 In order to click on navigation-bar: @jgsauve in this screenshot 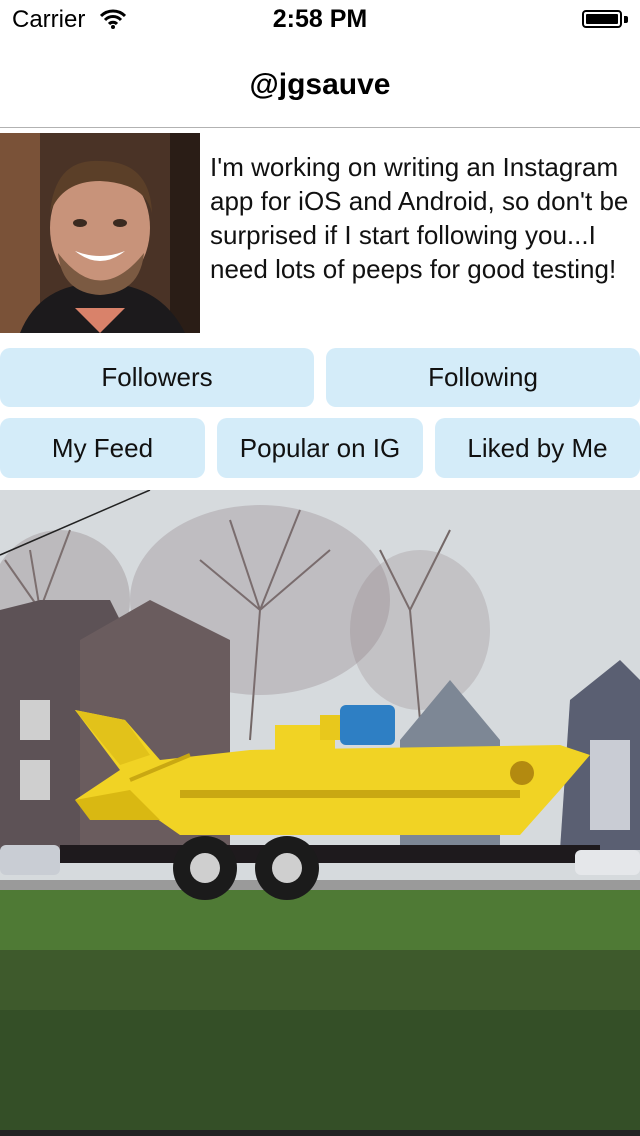, I will do `click(320, 84)`.